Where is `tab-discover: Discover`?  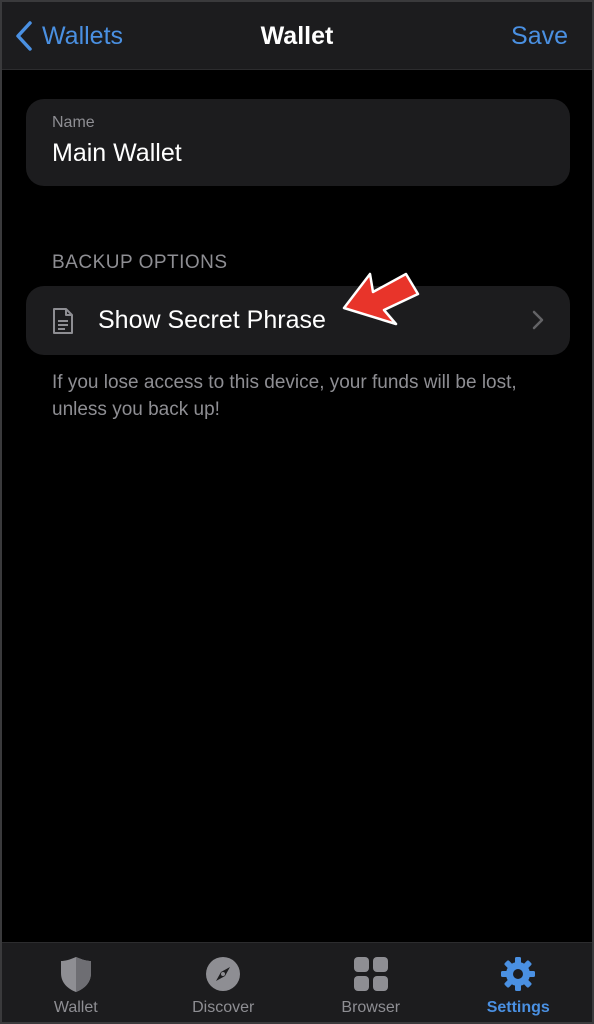 tab-discover: Discover is located at coordinates (224, 982).